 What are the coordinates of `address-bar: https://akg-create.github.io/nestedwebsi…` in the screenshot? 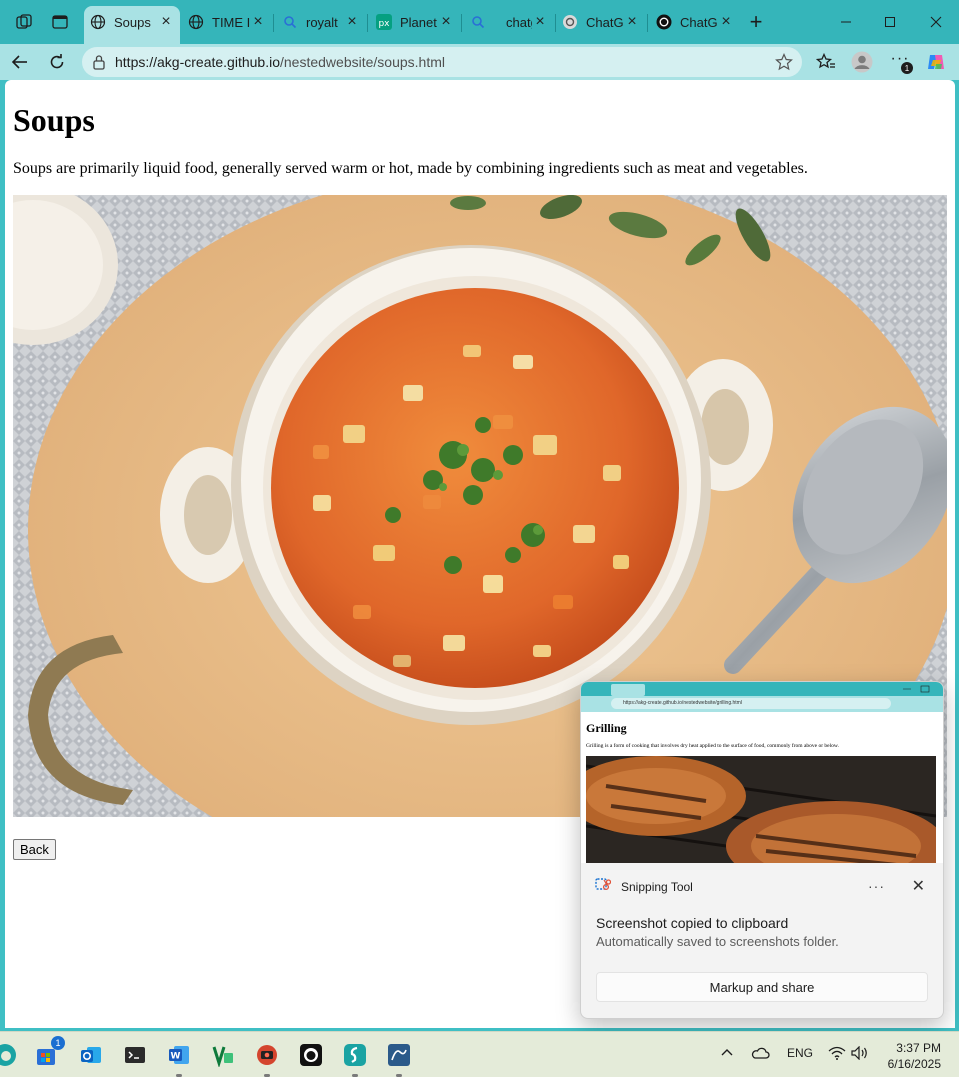 It's located at (442, 62).